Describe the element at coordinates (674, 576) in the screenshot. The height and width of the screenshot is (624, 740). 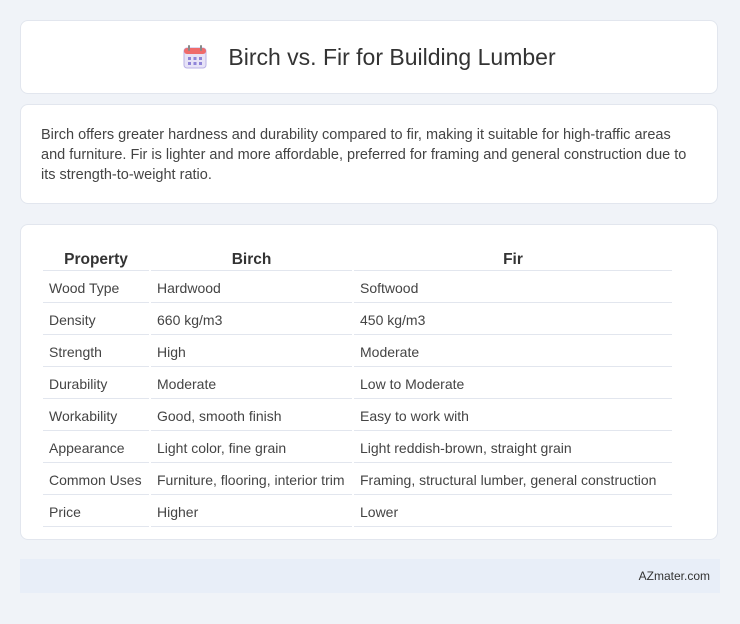
I see `footer-brand: AZmater.com` at that location.